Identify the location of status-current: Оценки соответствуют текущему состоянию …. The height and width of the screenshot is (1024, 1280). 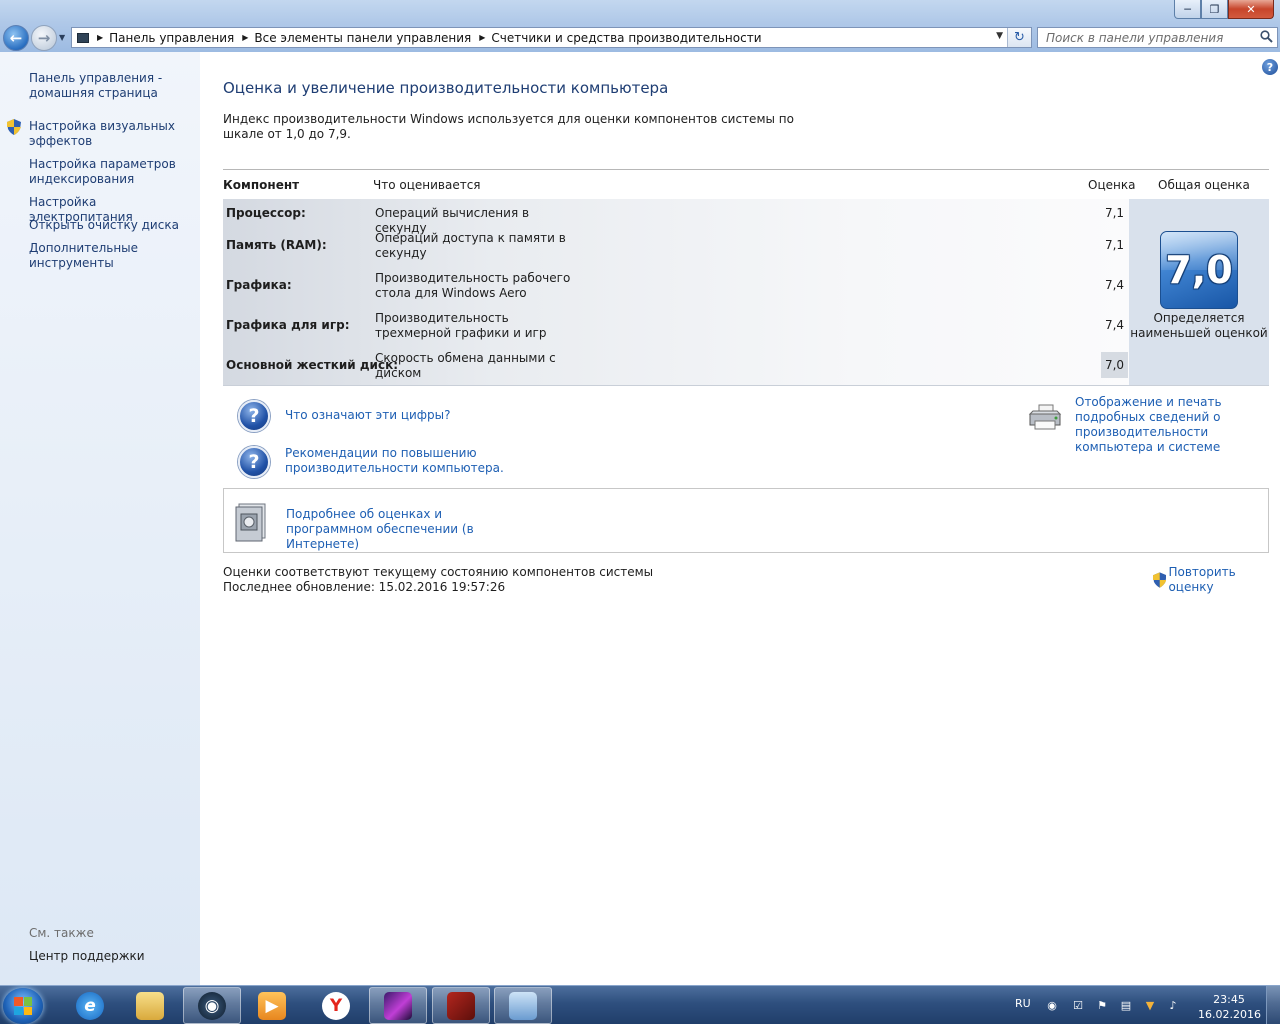
(438, 572).